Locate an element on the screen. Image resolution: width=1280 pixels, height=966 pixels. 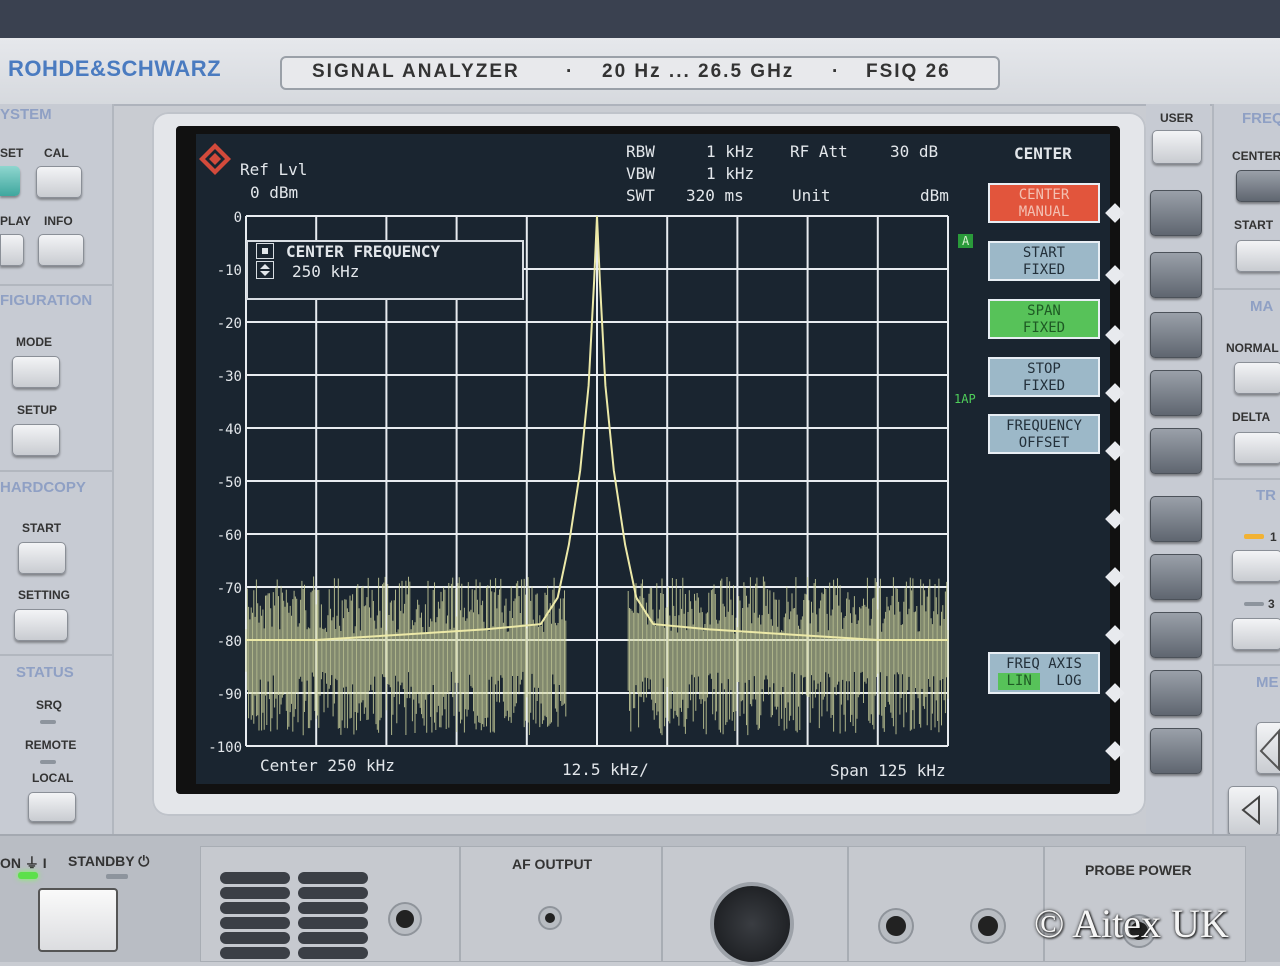
trace-a-marker: A is located at coordinates (966, 241).